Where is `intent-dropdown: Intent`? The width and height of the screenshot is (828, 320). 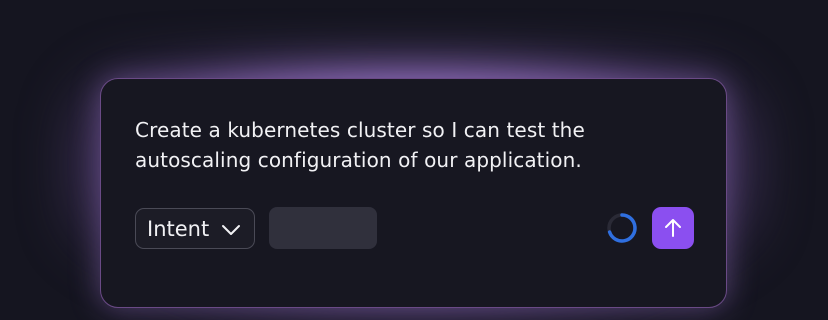 intent-dropdown: Intent is located at coordinates (195, 228).